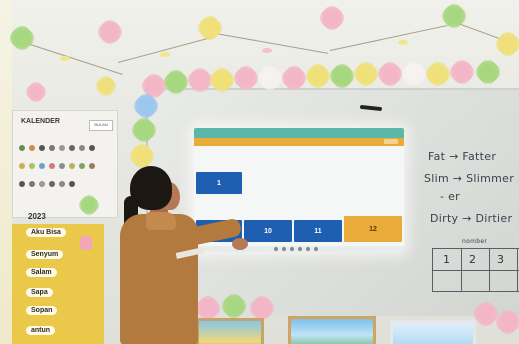 This screenshot has height=344, width=519. What do you see at coordinates (151, 188) in the screenshot?
I see `student-hair` at bounding box center [151, 188].